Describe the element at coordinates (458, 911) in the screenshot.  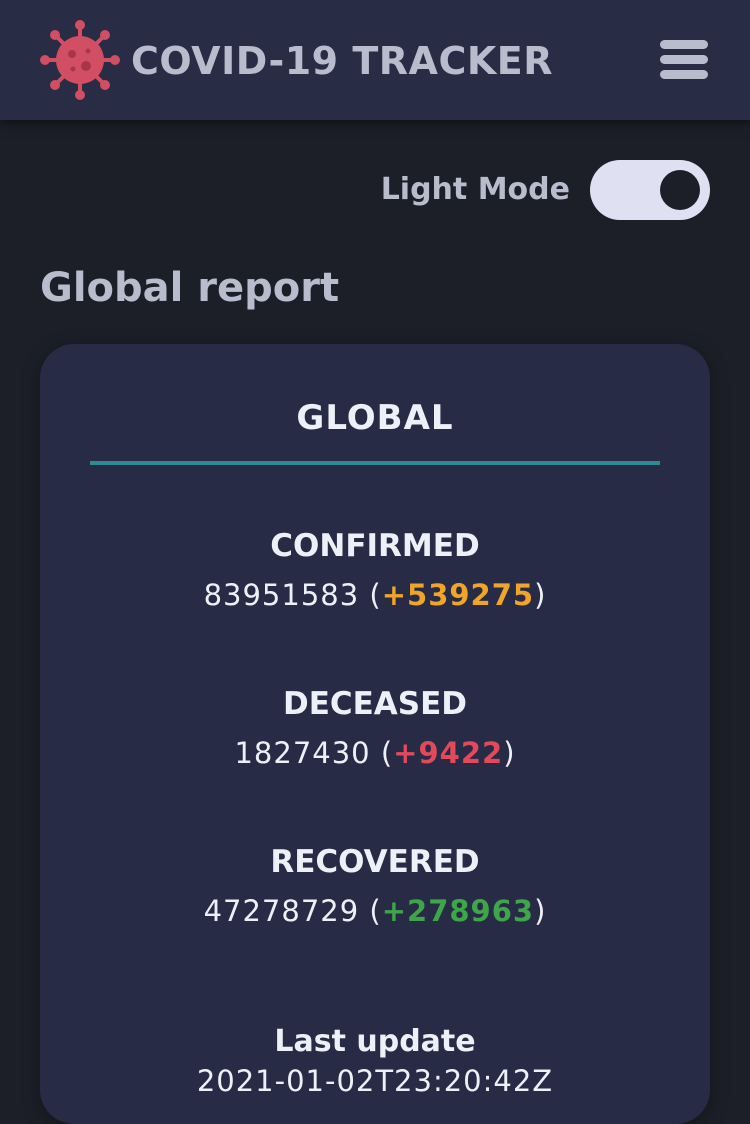
I see `recovered-delta: +278963` at that location.